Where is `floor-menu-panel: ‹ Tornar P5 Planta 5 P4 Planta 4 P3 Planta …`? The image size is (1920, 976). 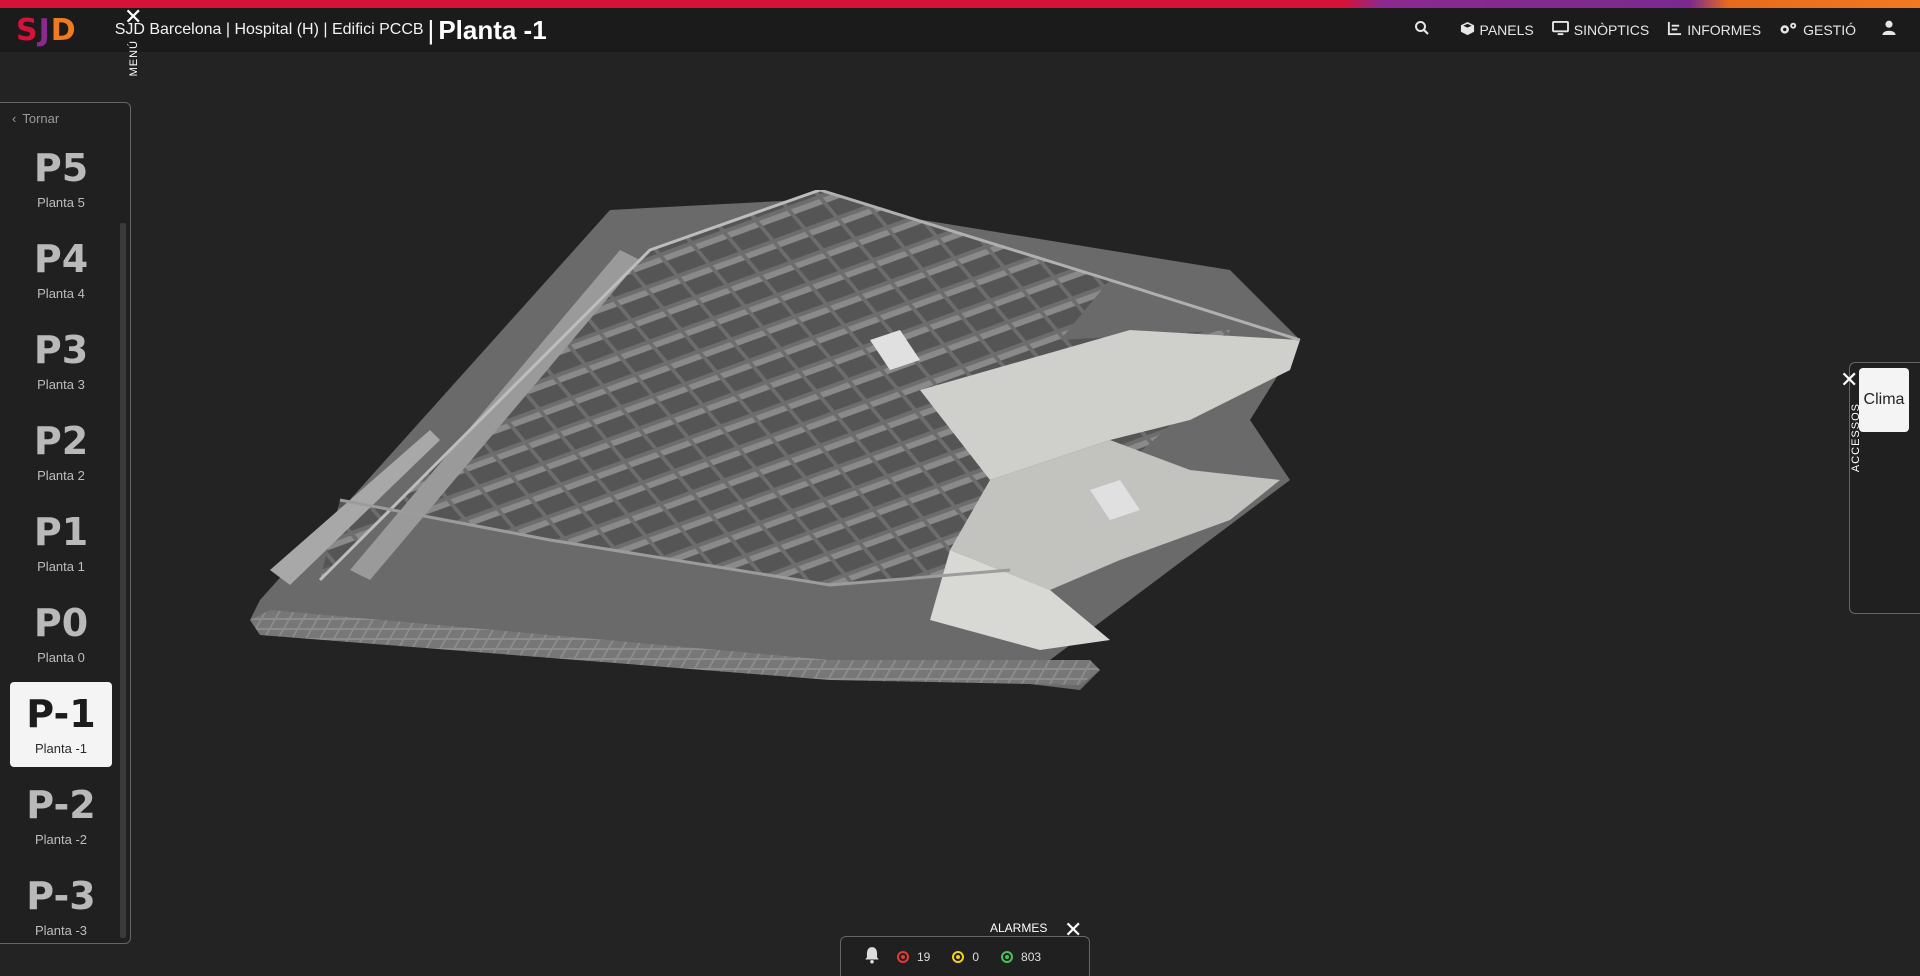
floor-menu-panel: ‹ Tornar P5 Planta 5 P4 Planta 4 P3 Planta … is located at coordinates (65, 523).